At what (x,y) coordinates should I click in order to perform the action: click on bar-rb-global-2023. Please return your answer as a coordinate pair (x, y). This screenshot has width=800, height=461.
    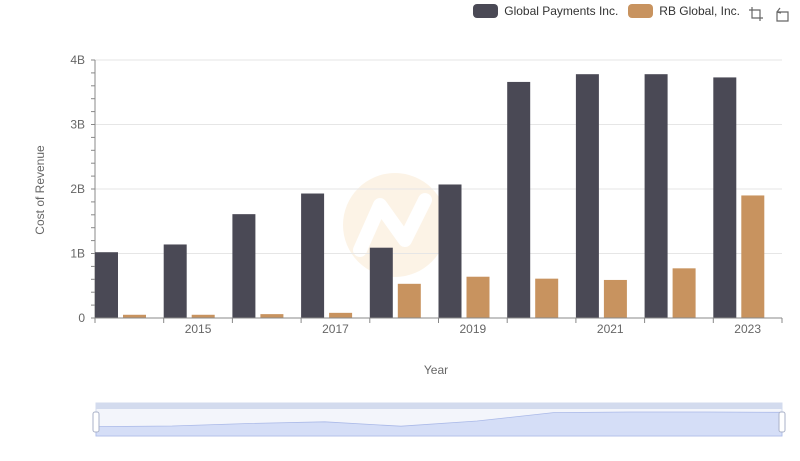
    Looking at the image, I should click on (753, 256).